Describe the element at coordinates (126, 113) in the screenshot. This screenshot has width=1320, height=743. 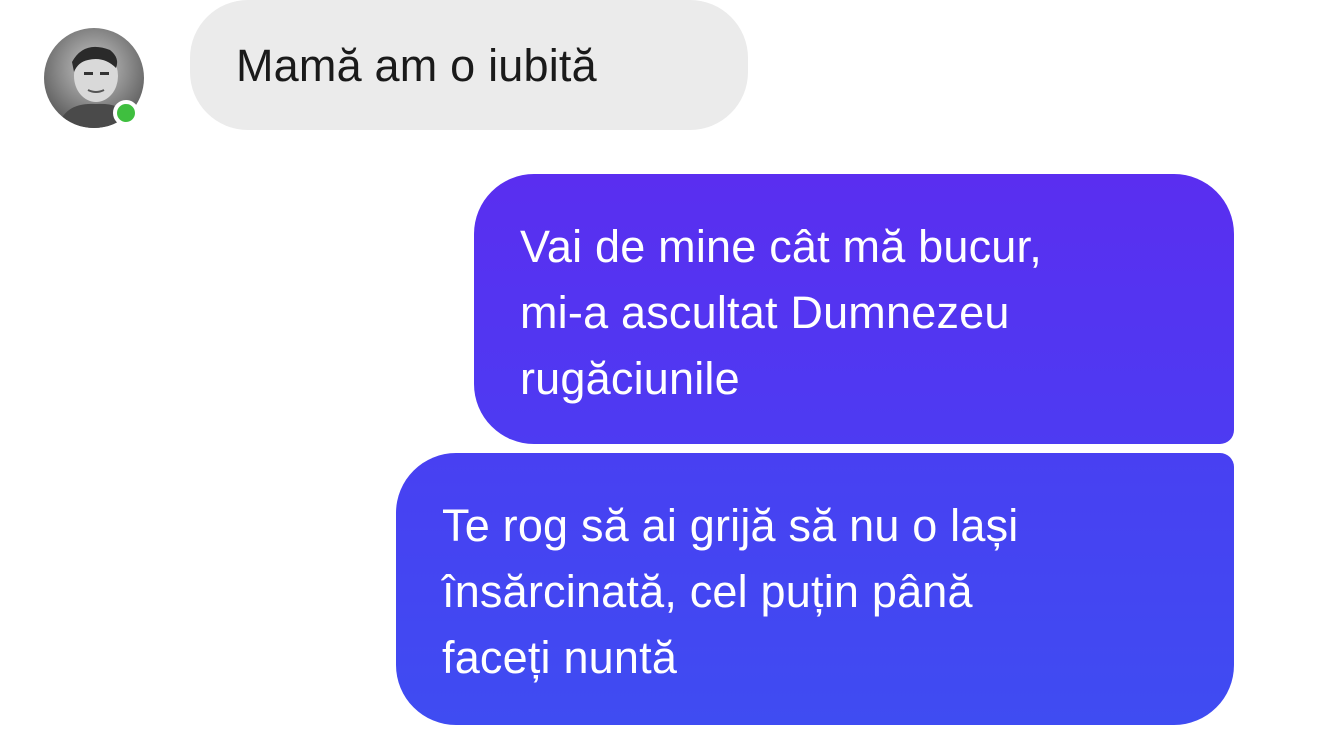
I see `online-status-dot` at that location.